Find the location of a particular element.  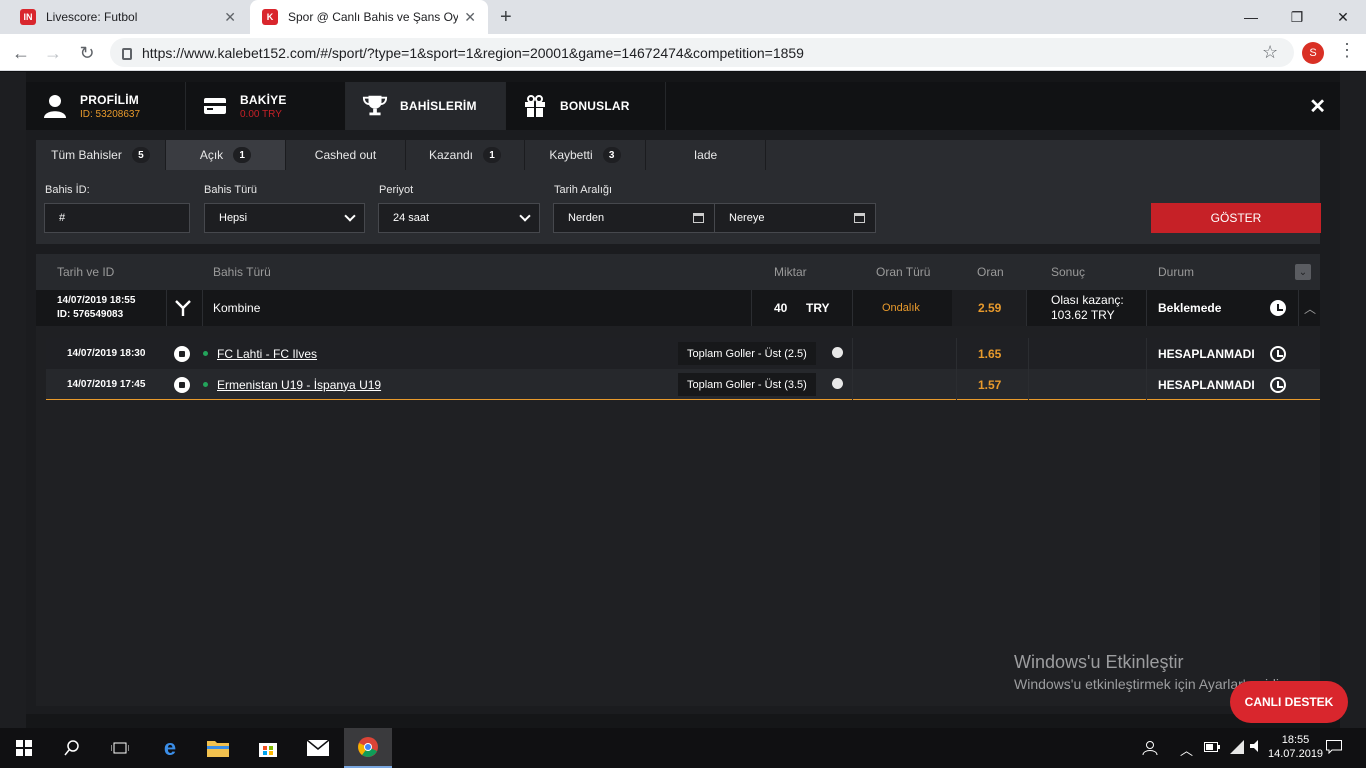

browser-tab-kalebet: K Spor @ Canlı Bahis ve Şans Oyun ✕ is located at coordinates (369, 17).